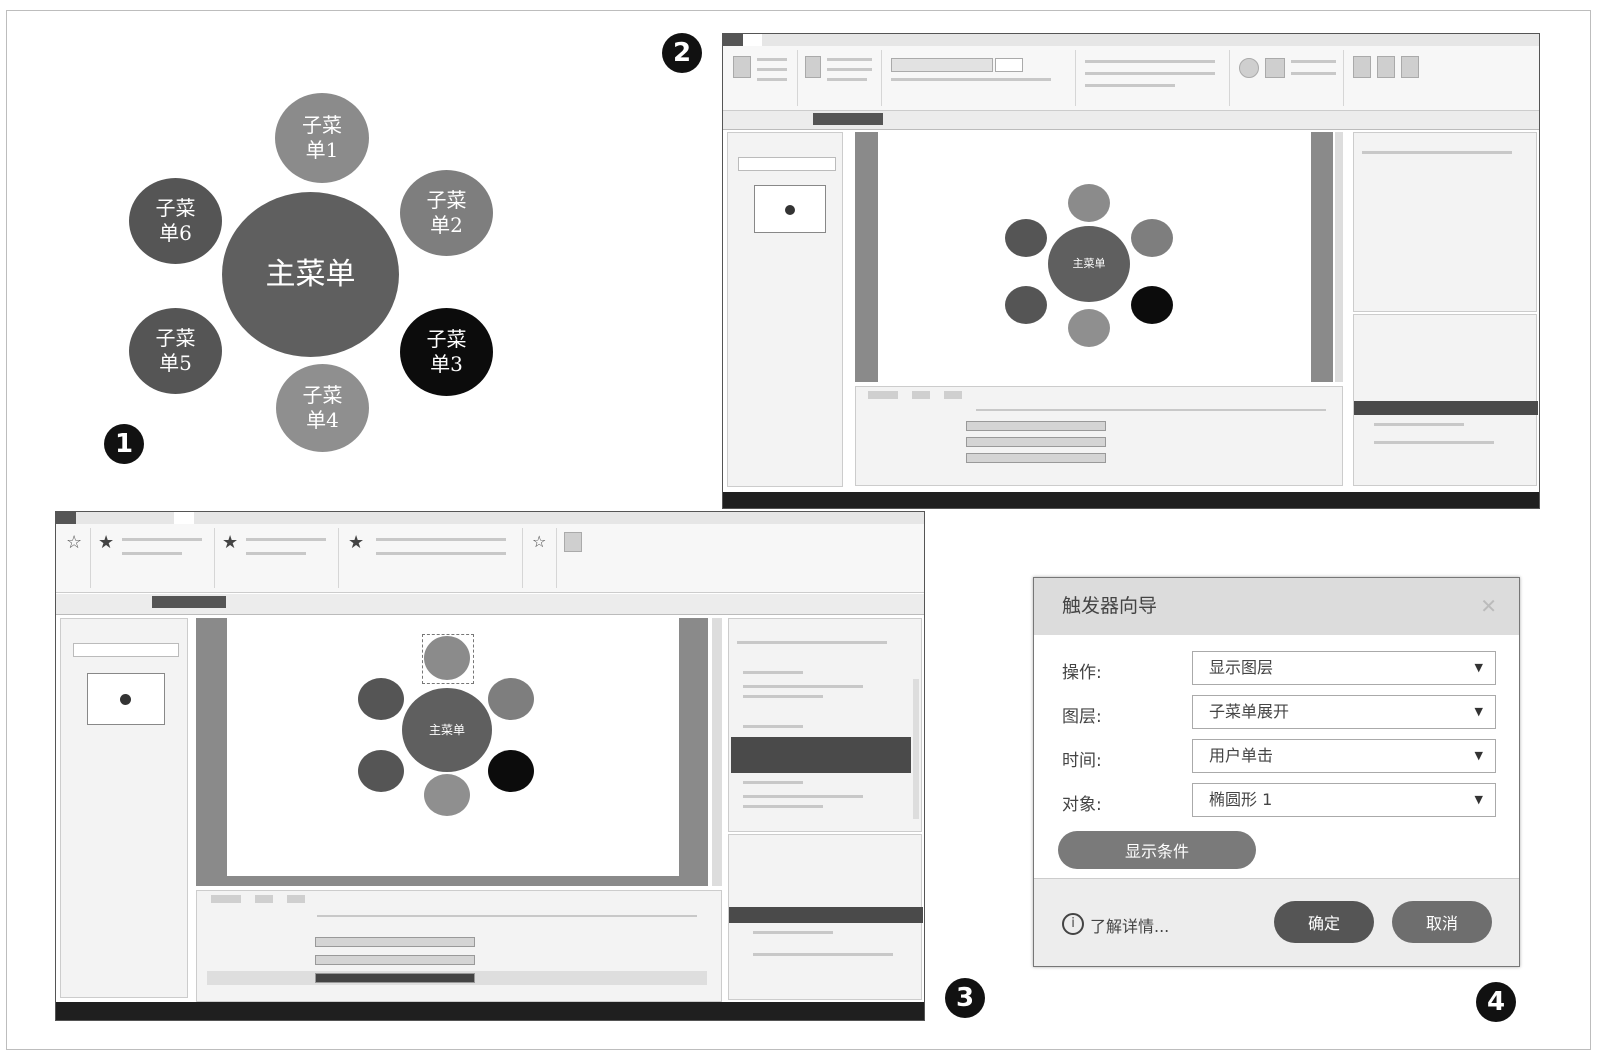 The image size is (1599, 1058). What do you see at coordinates (1442, 922) in the screenshot?
I see `cancel-button: 取消` at bounding box center [1442, 922].